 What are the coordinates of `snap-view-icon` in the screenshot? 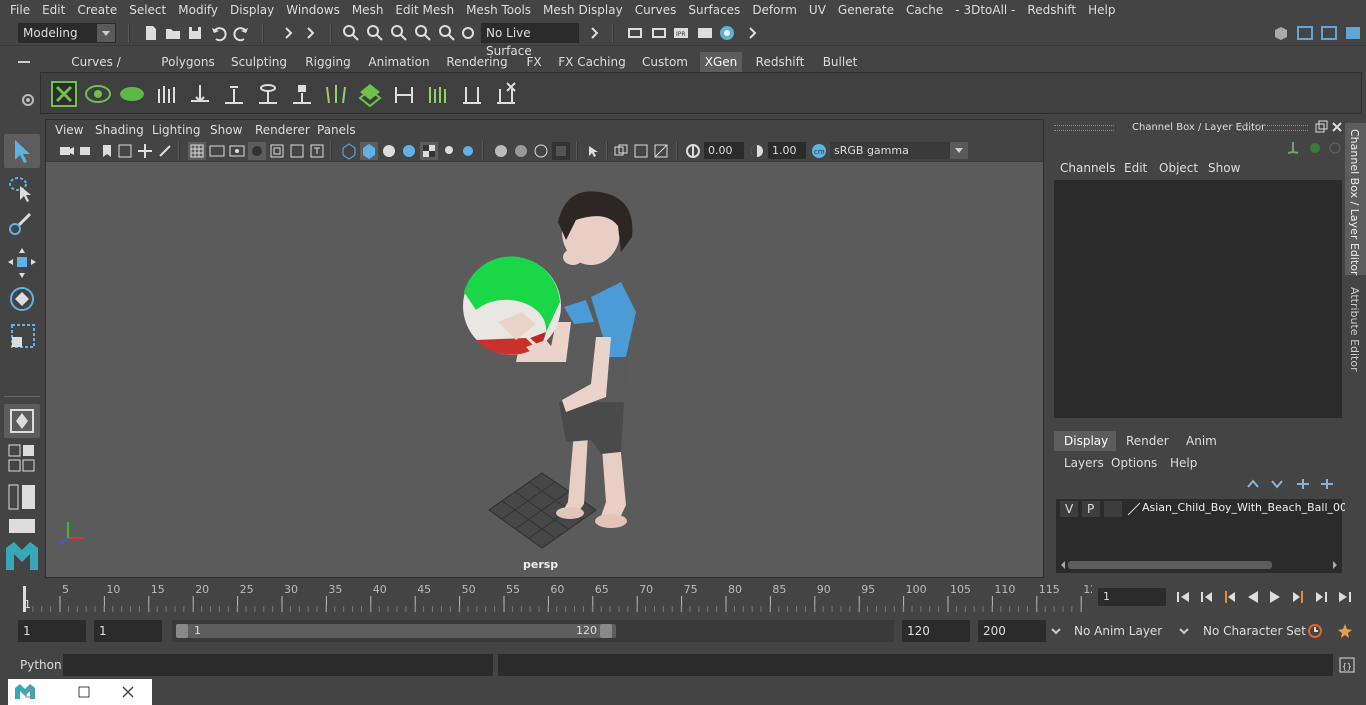 It's located at (423, 33).